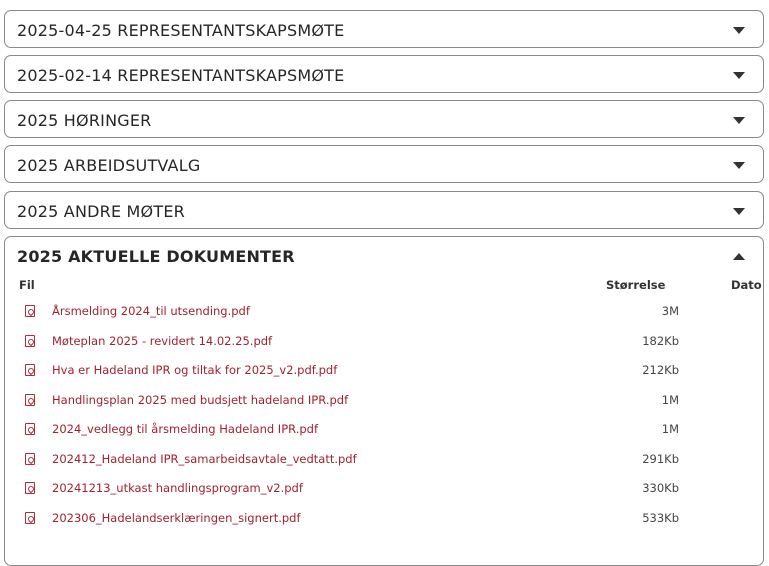  Describe the element at coordinates (660, 488) in the screenshot. I see `file-size: 330Kb` at that location.